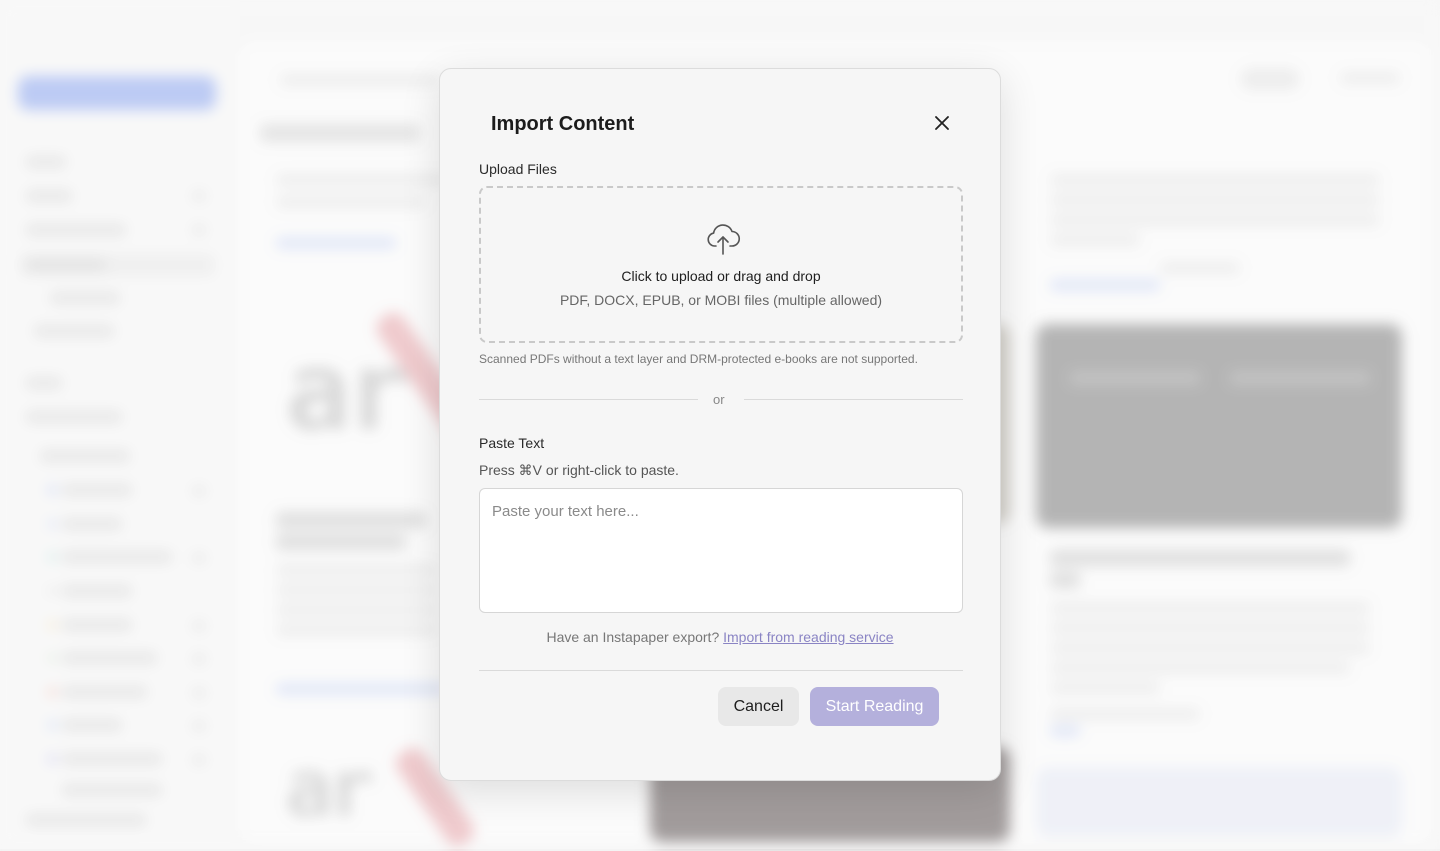 The height and width of the screenshot is (851, 1440). Describe the element at coordinates (808, 637) in the screenshot. I see `import-from-service-link: Import from reading service` at that location.